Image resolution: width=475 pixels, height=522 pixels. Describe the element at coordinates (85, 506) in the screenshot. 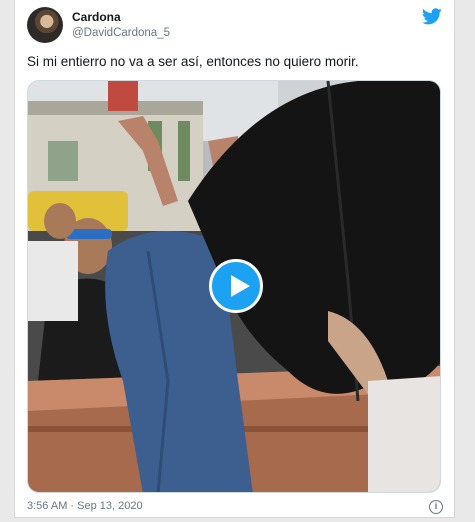

I see `tweet-timestamp: 3:56 AM · Sep 13, 2020` at that location.